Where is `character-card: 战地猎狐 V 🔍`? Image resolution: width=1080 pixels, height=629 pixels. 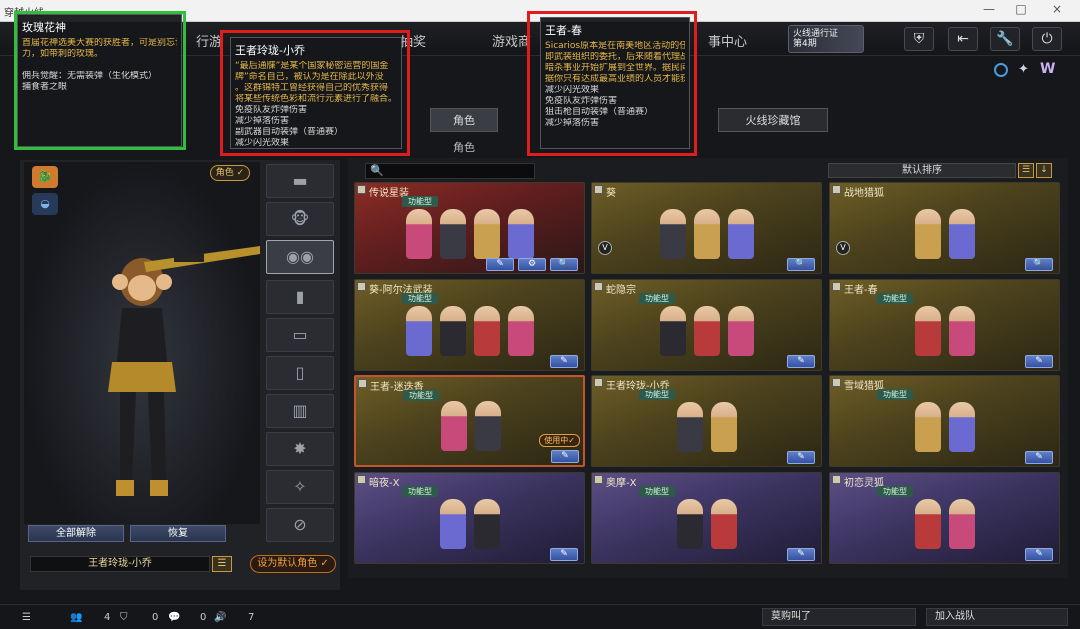
character-card: 战地猎狐 V 🔍 is located at coordinates (944, 228).